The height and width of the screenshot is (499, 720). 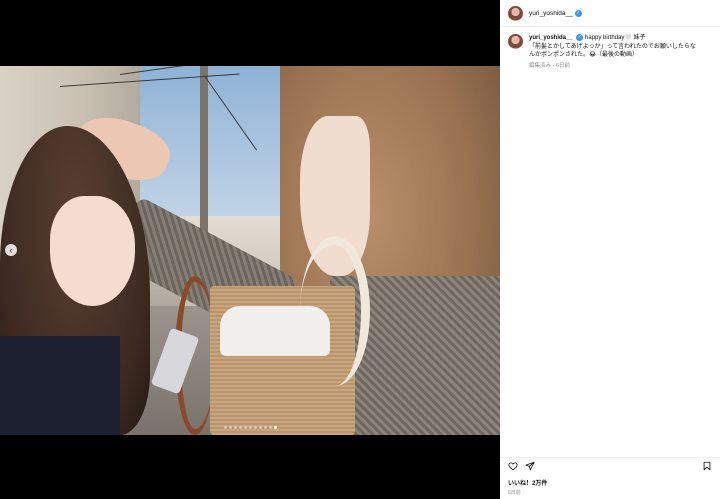 What do you see at coordinates (578, 13) in the screenshot?
I see `verified-badge-icon: ✓` at bounding box center [578, 13].